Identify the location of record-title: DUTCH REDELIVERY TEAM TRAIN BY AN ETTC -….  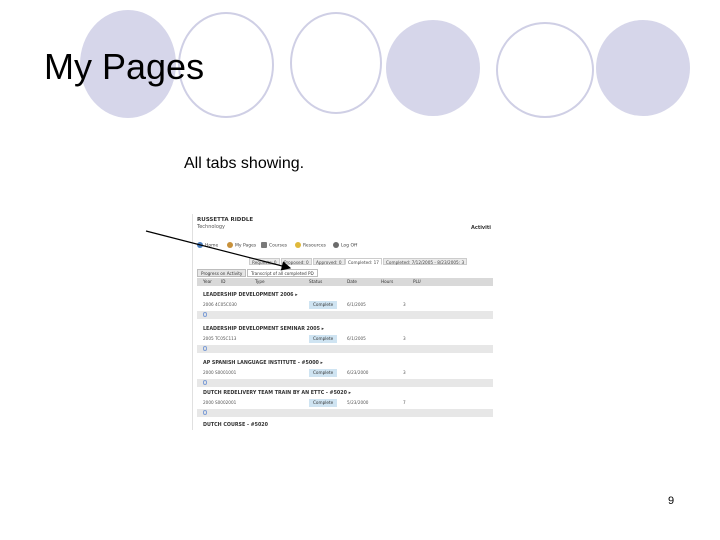
(277, 393).